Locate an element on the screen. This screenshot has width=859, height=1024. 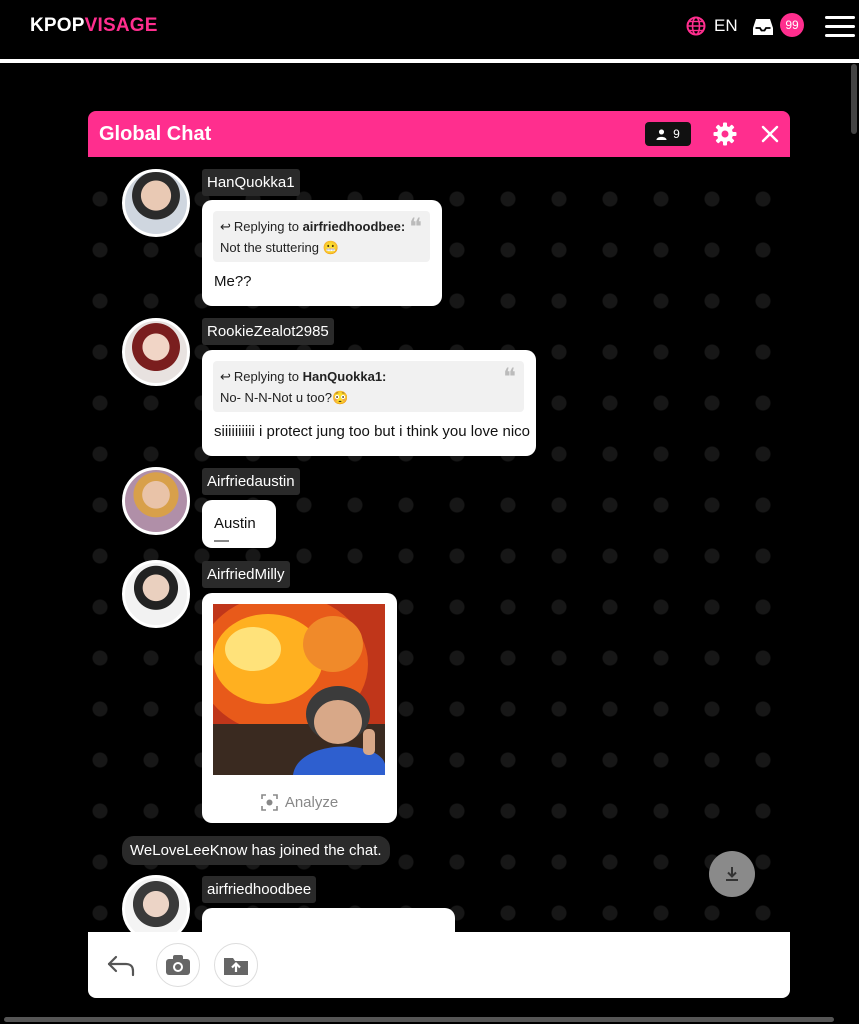
upload-icon is located at coordinates (236, 966).